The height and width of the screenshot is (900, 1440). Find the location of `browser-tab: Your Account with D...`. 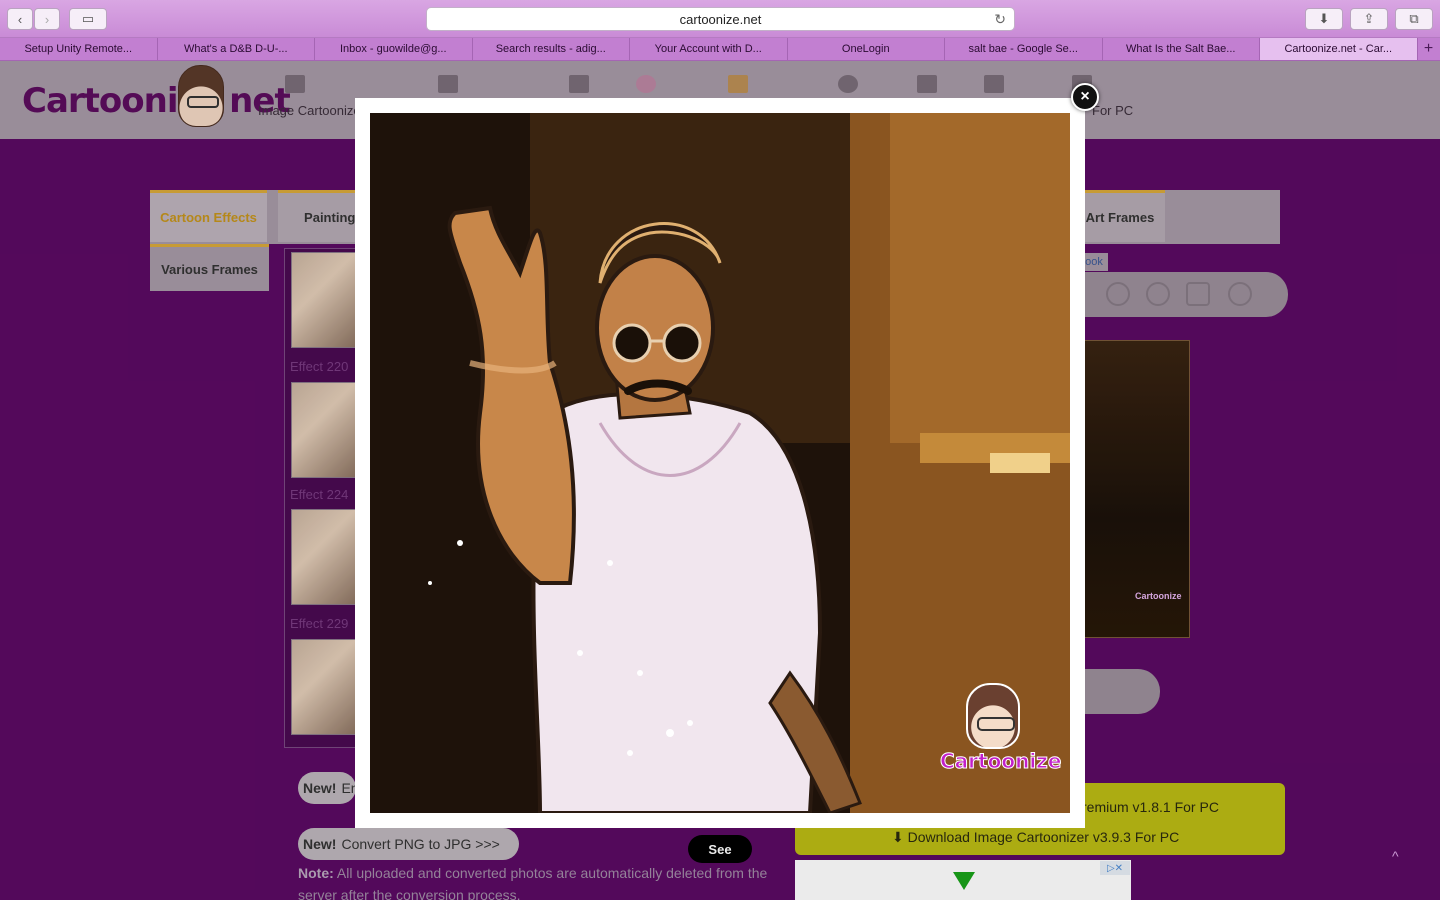

browser-tab: Your Account with D... is located at coordinates (709, 49).